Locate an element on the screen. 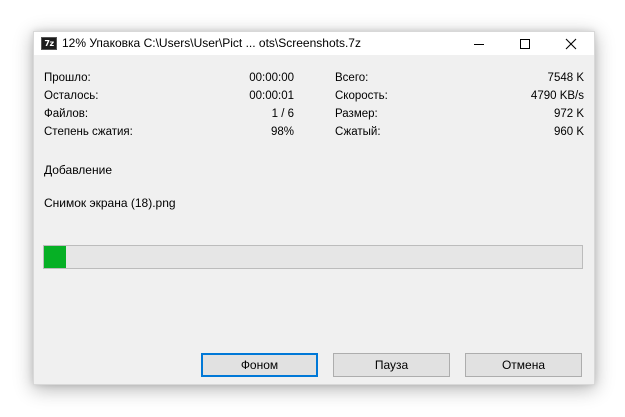 The width and height of the screenshot is (625, 417). speed-label: Скорость: is located at coordinates (361, 96).